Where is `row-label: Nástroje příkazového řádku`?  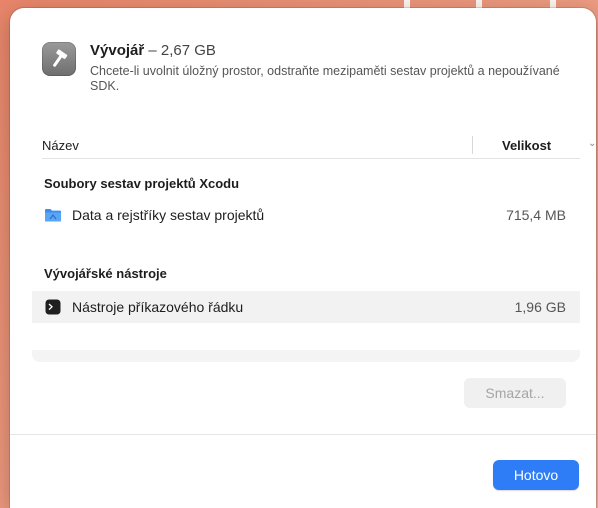 row-label: Nástroje příkazového řádku is located at coordinates (158, 307).